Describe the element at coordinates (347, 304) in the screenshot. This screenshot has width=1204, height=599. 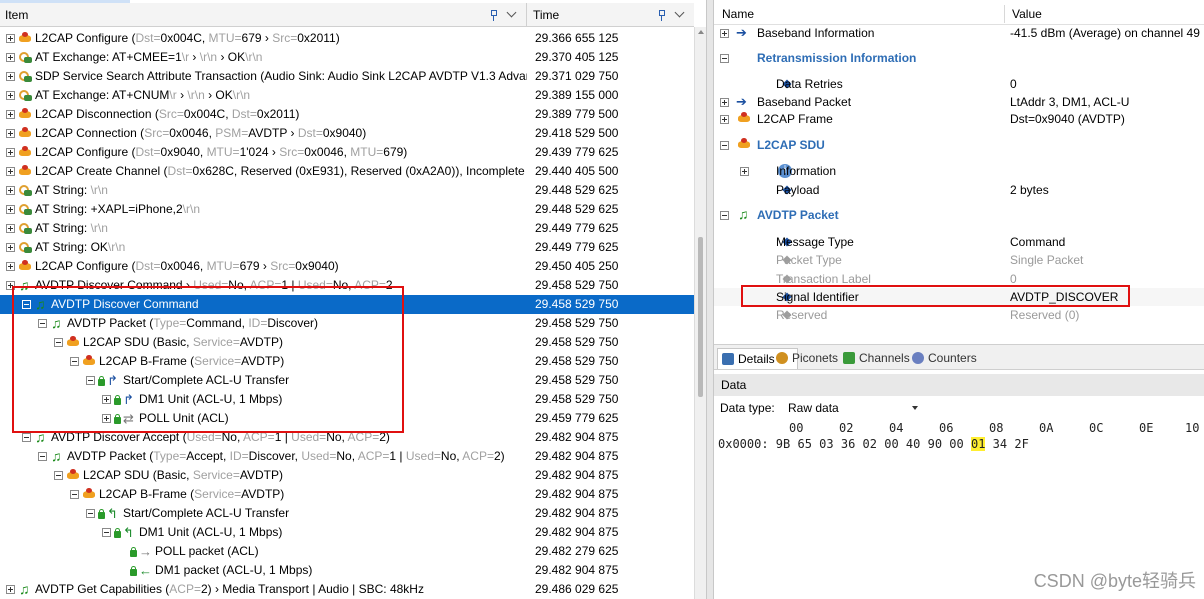
I see `packet-row-selected: AVDTP Discover Command 29.458 529 750` at that location.